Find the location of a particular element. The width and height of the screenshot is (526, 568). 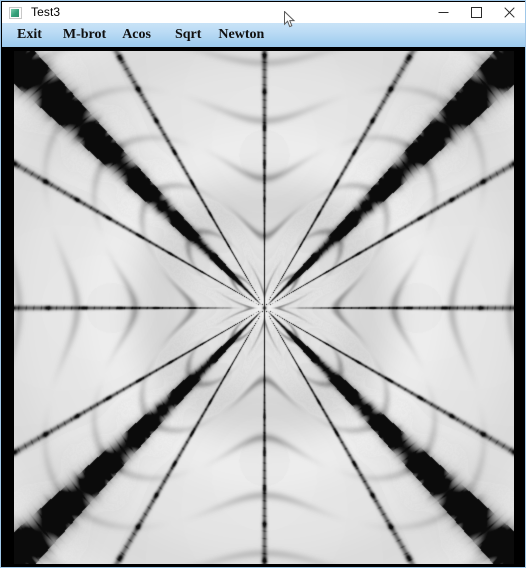

menu-item-m-brot: M-brot is located at coordinates (84, 35).